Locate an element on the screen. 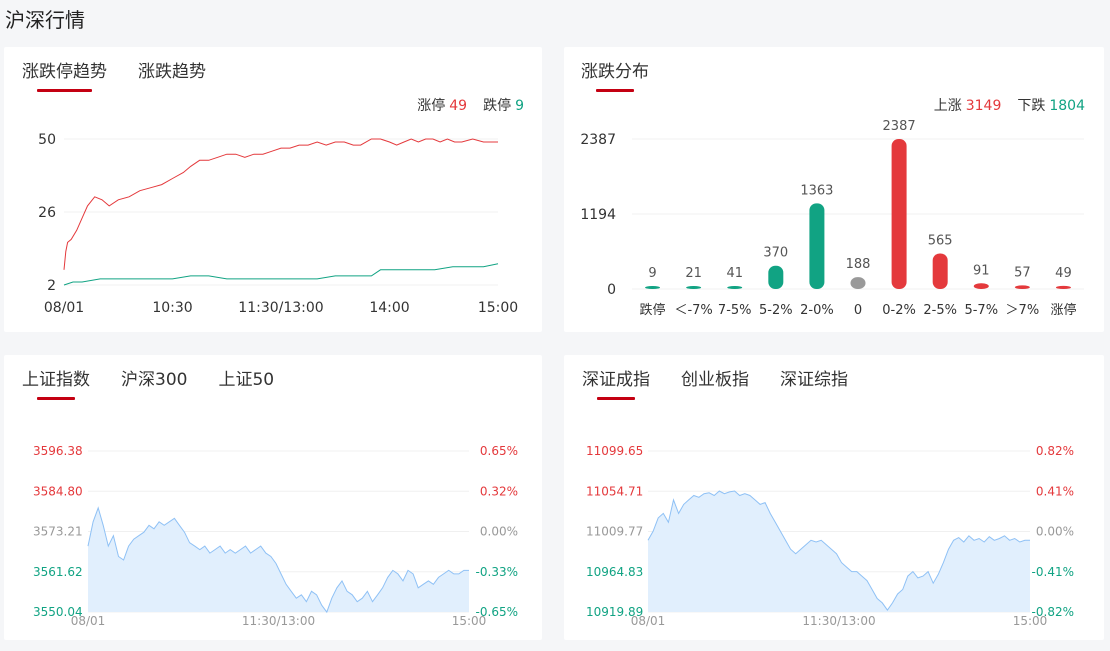  bar-value-label: 2387 is located at coordinates (899, 126).